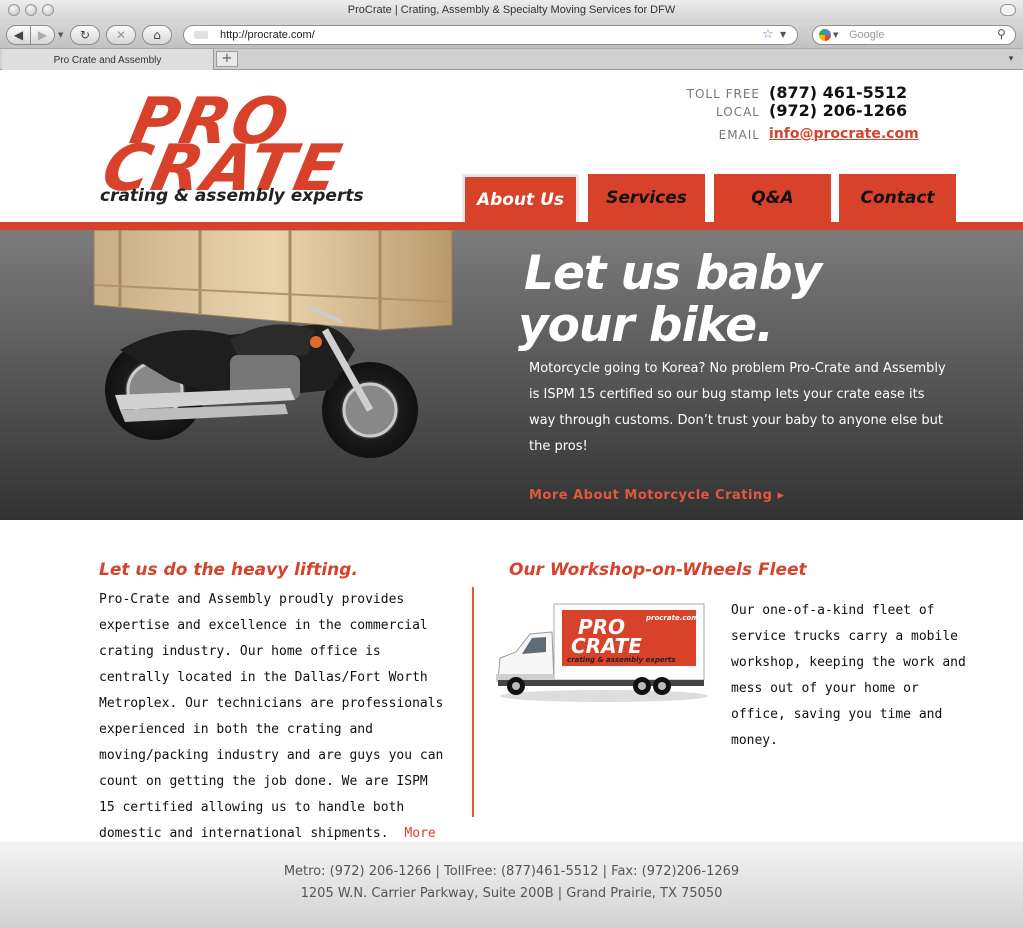 The width and height of the screenshot is (1023, 928). Describe the element at coordinates (844, 134) in the screenshot. I see `email-link: info@procrate.com` at that location.